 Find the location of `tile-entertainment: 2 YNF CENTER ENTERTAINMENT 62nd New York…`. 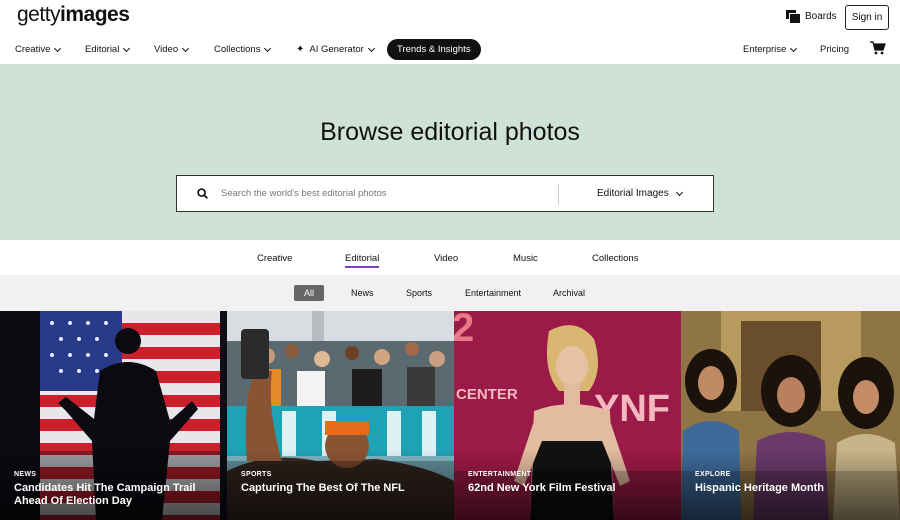

tile-entertainment: 2 YNF CENTER ENTERTAINMENT 62nd New York… is located at coordinates (567, 415).